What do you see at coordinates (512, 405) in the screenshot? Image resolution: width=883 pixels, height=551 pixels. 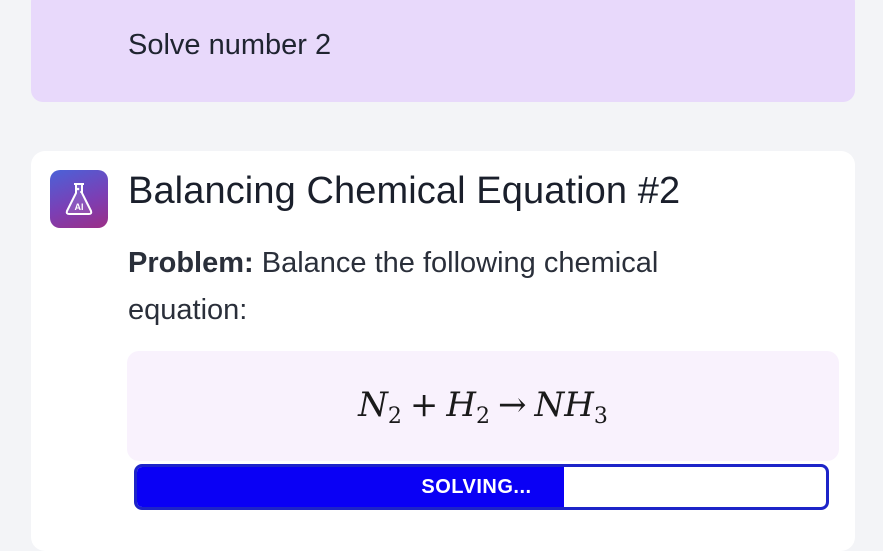 I see `eq-arrow: →` at bounding box center [512, 405].